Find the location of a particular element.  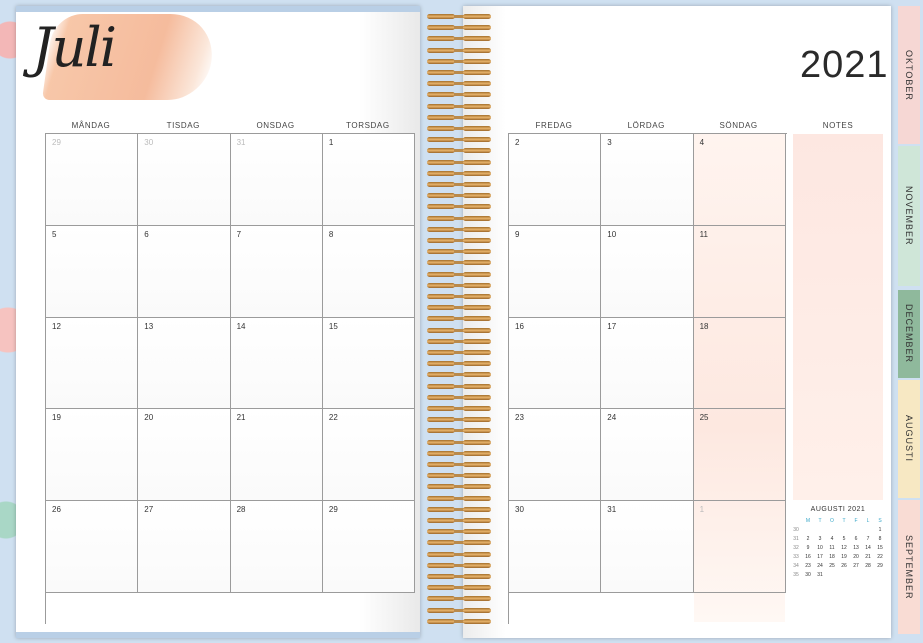

tab-augusti: AUGUSTI is located at coordinates (909, 439).